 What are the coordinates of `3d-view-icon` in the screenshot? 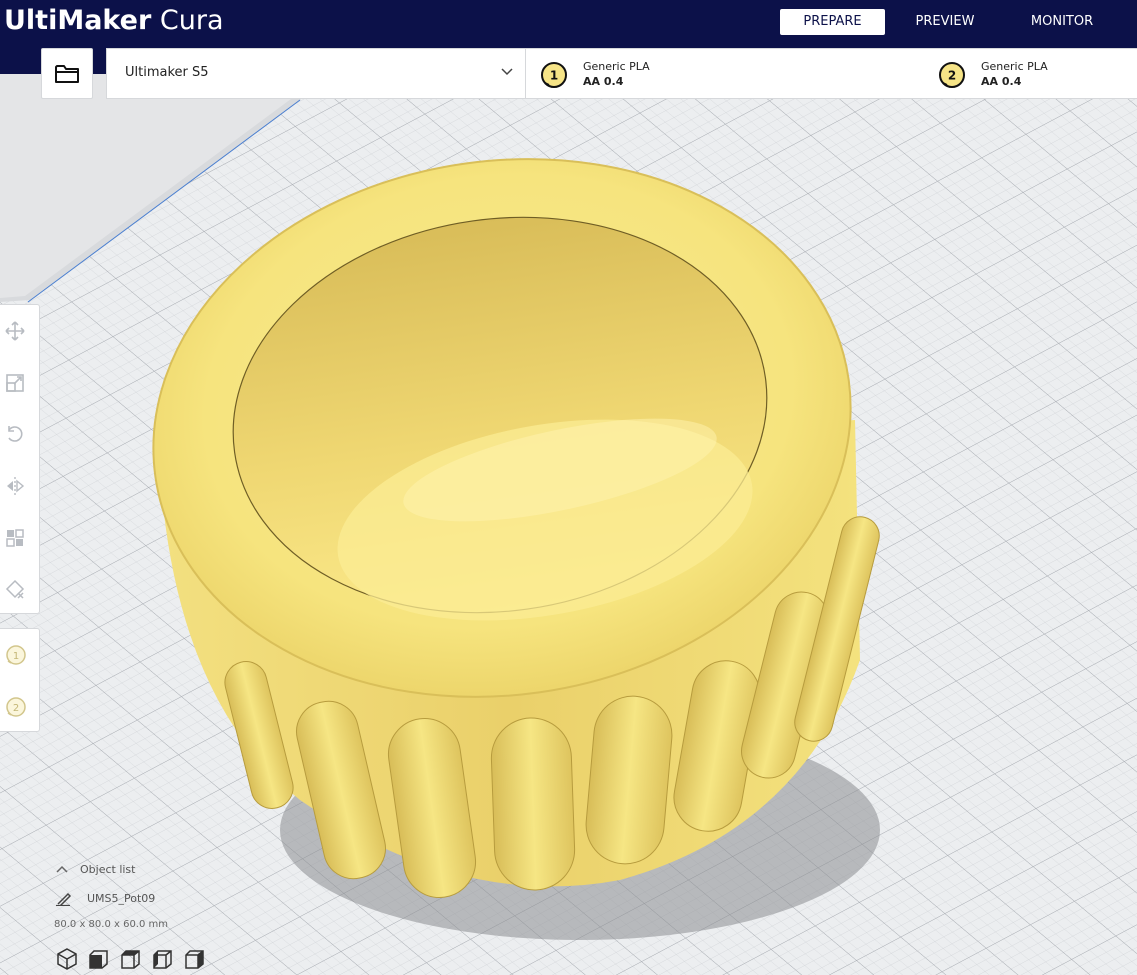 It's located at (67, 959).